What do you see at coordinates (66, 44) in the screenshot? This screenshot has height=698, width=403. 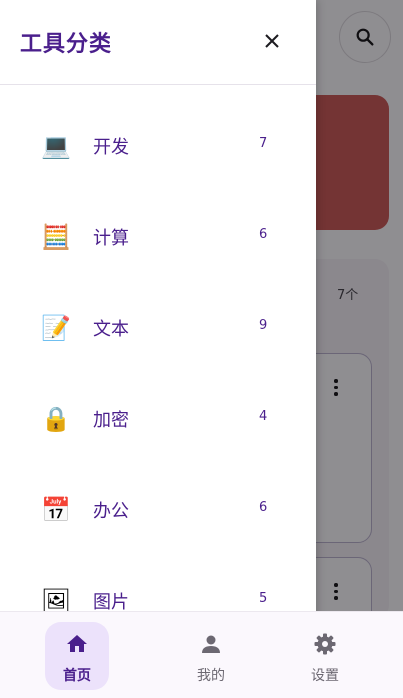 I see `drawer-title: 工具分类` at bounding box center [66, 44].